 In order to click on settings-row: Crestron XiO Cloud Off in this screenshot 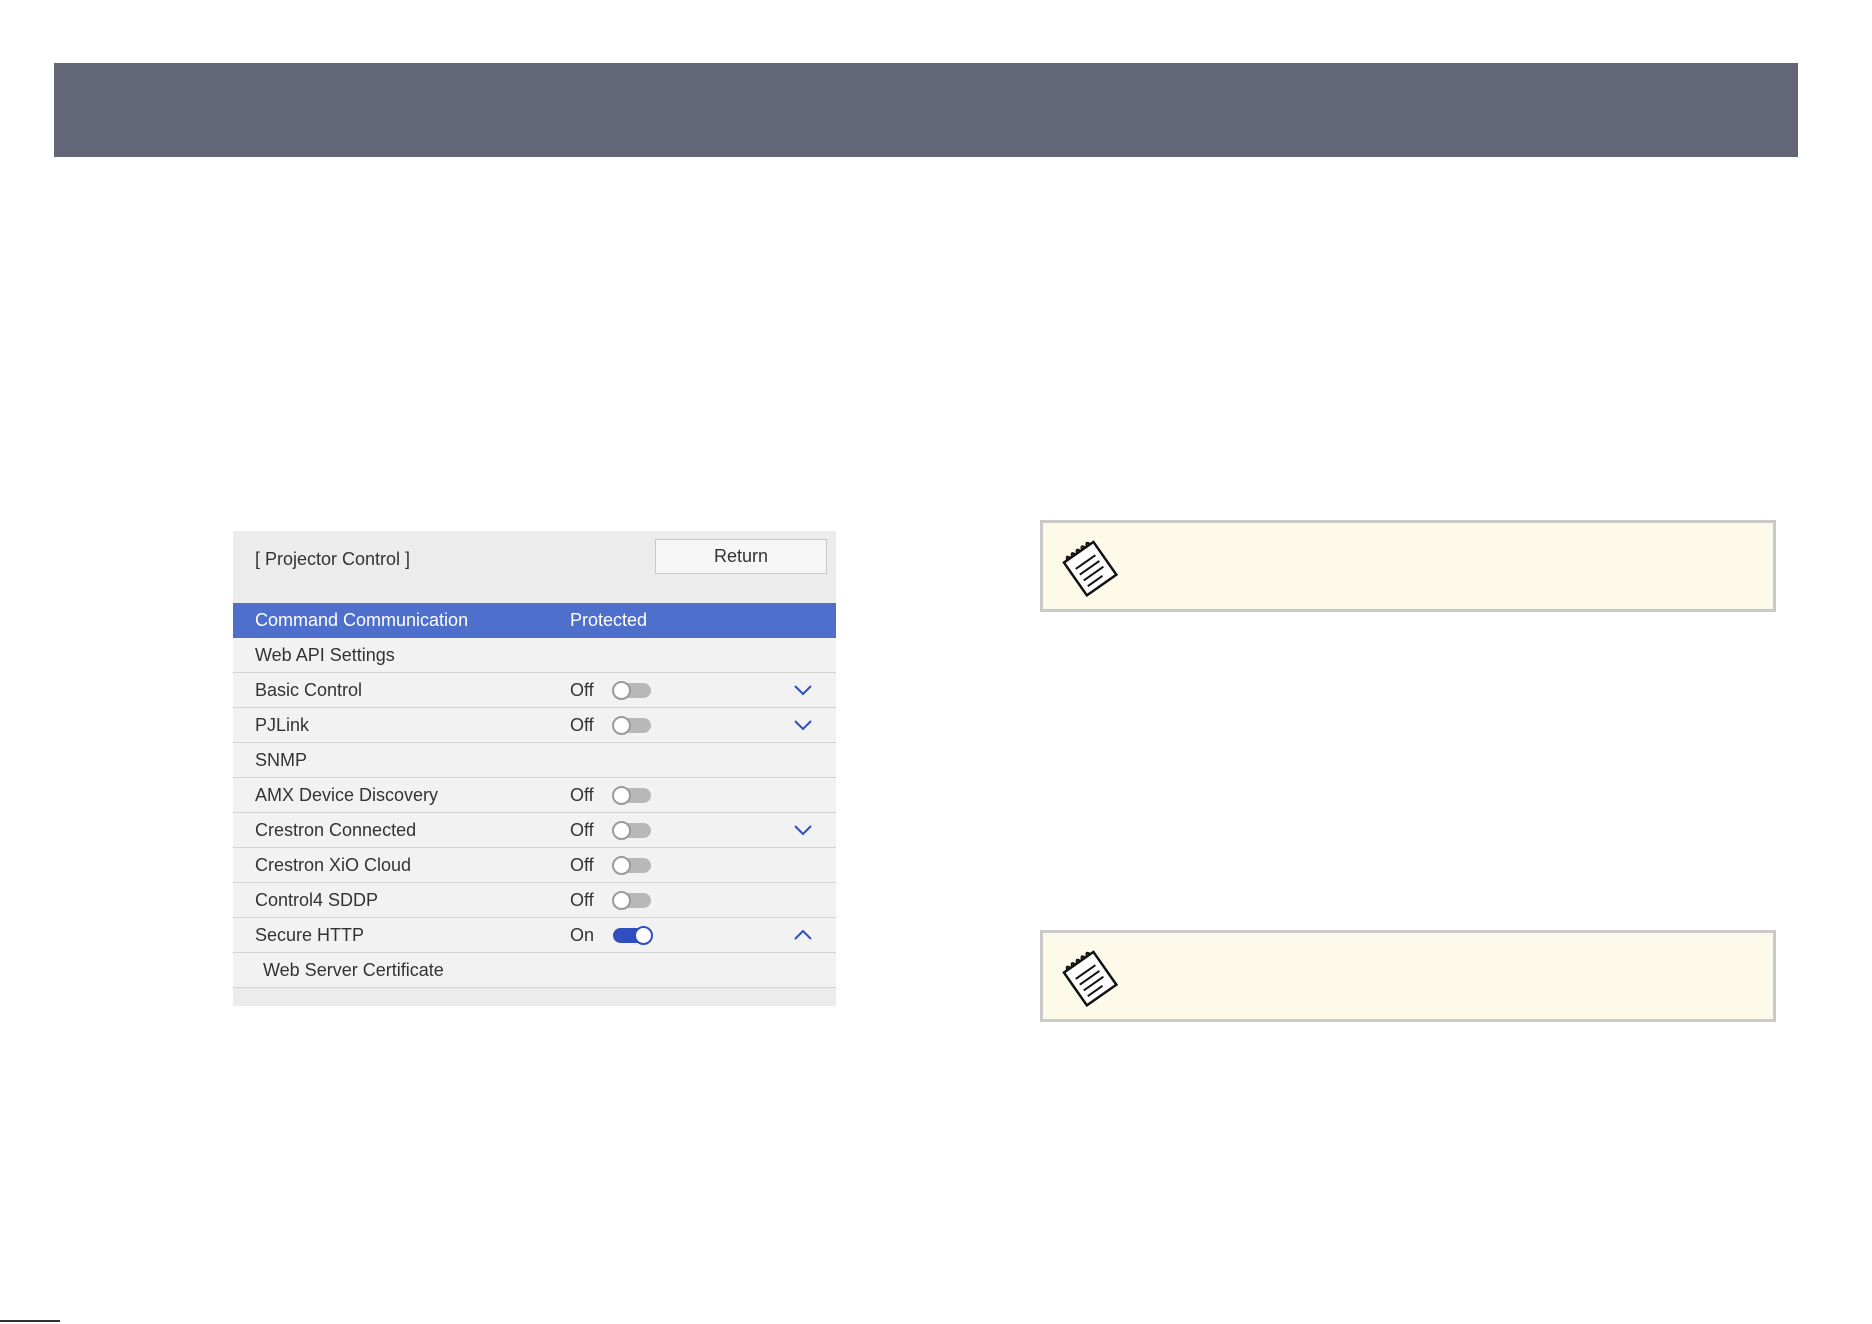, I will do `click(534, 865)`.